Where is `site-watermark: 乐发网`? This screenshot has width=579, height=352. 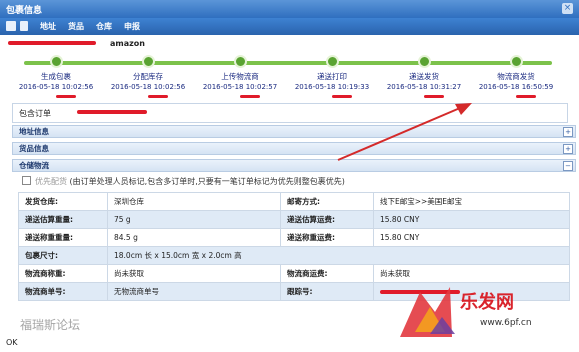
site-watermark: 乐发网 is located at coordinates (487, 302).